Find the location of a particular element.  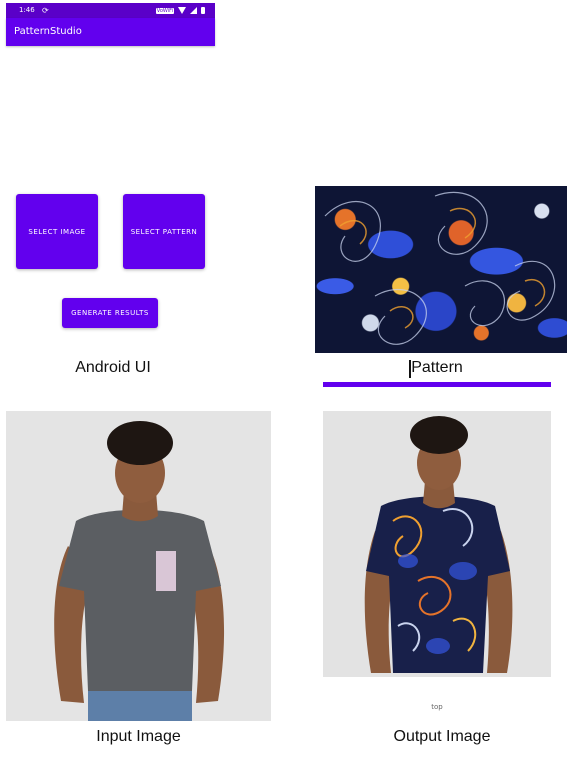

caption-output-image: Output Image is located at coordinates (442, 736).